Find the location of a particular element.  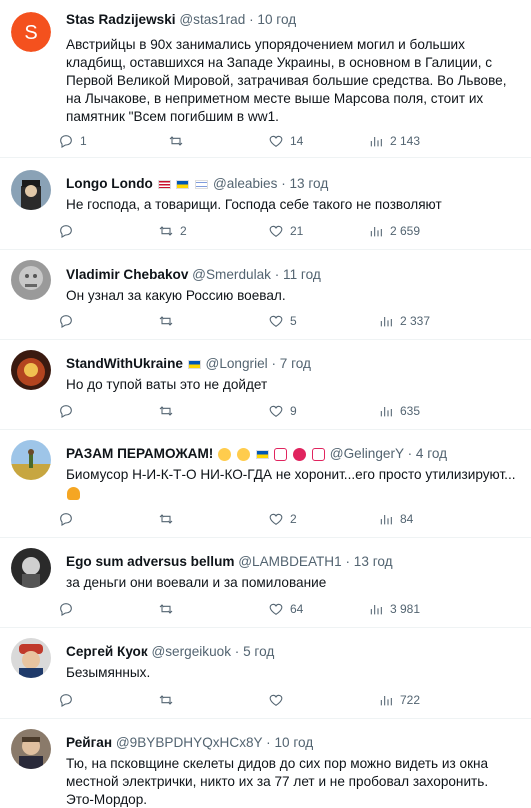

red-heart-icon is located at coordinates (300, 454).